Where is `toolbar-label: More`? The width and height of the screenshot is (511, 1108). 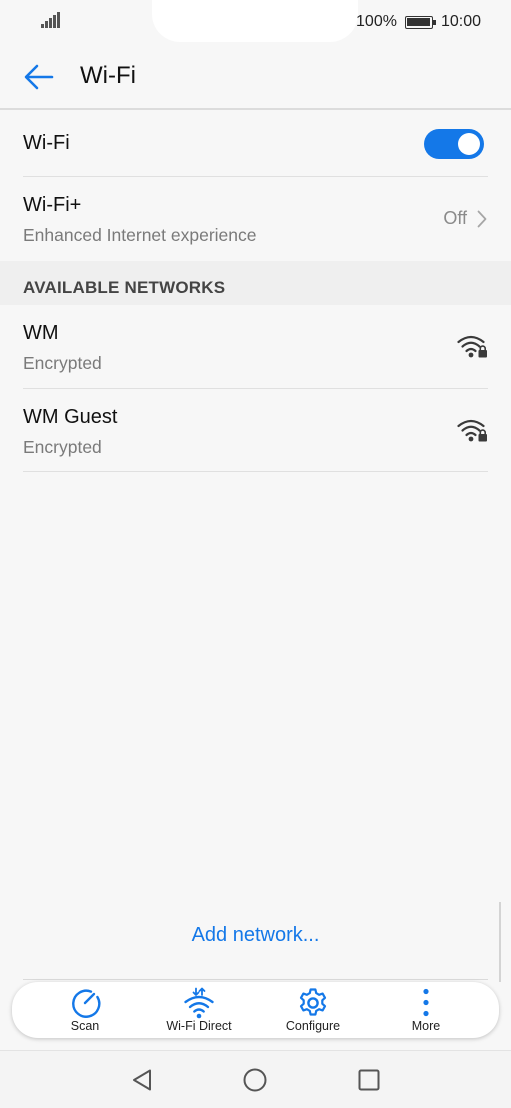 toolbar-label: More is located at coordinates (426, 1026).